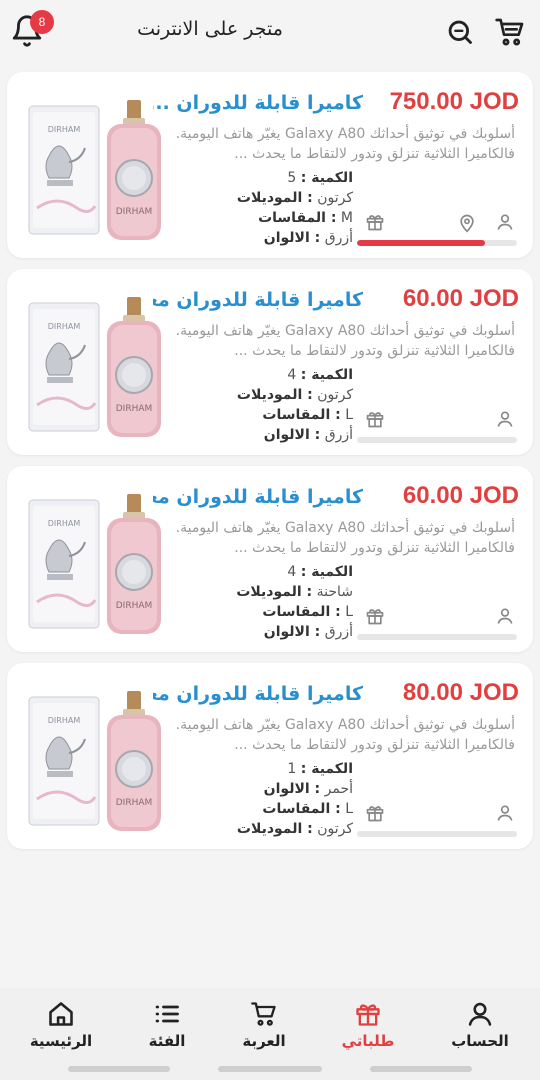 This screenshot has height=1080, width=540. What do you see at coordinates (167, 1014) in the screenshot?
I see `list-icon` at bounding box center [167, 1014].